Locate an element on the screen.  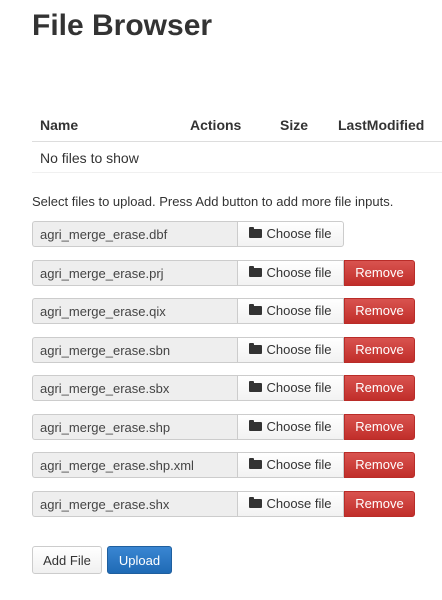
column-header-last-modified: LastModified is located at coordinates (381, 125).